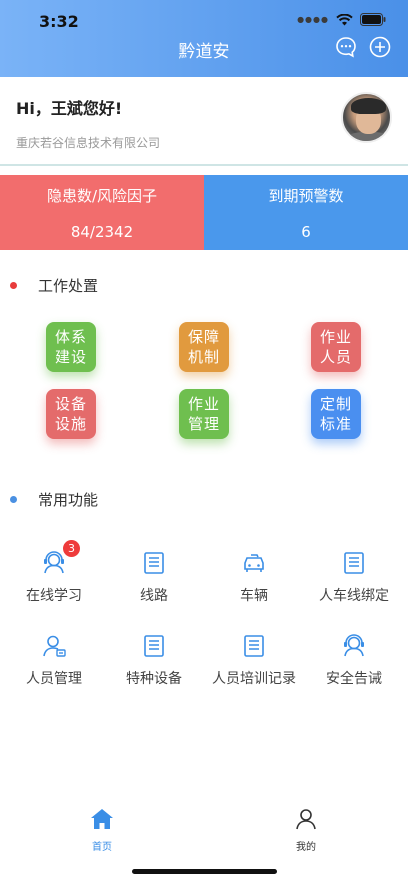  What do you see at coordinates (88, 143) in the screenshot?
I see `company-name: 重庆若谷信息技术有限公司` at bounding box center [88, 143].